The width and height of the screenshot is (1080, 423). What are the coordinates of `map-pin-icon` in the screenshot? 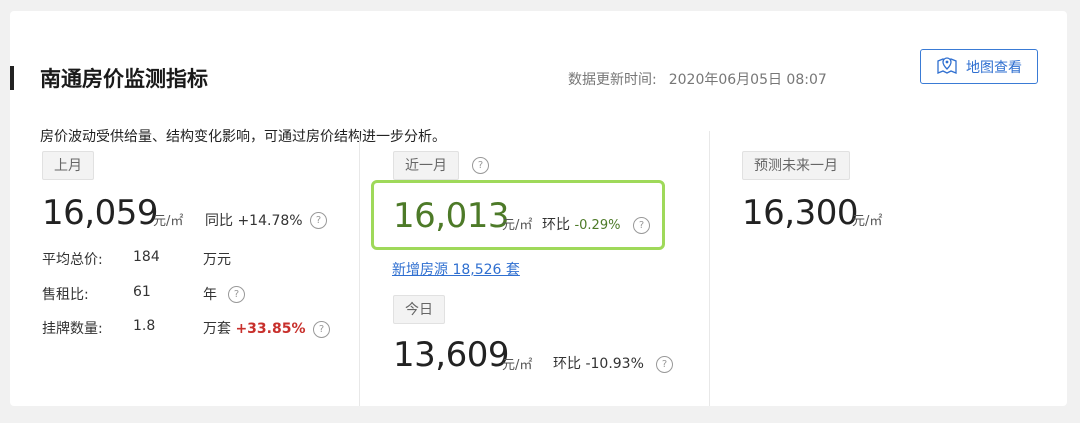 It's located at (947, 67).